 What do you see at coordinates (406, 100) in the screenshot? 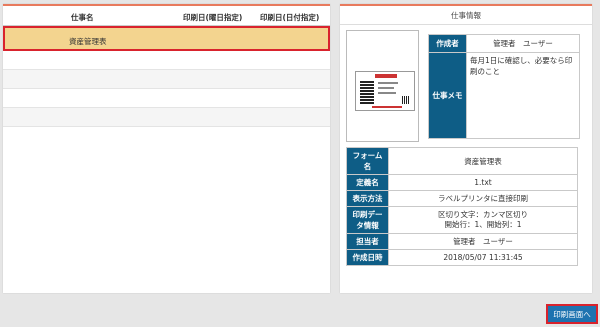
I see `thumb-qr-code` at bounding box center [406, 100].